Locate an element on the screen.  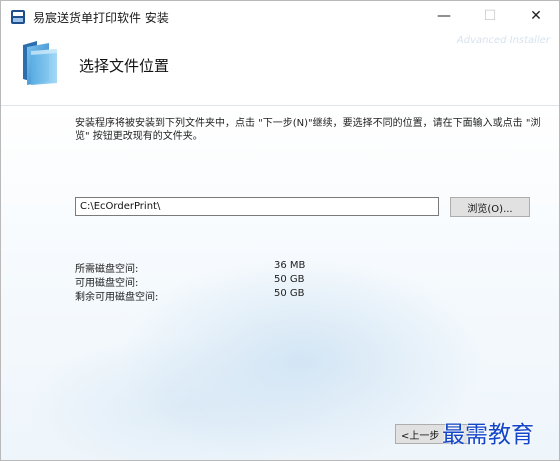
window-title: 易宸送货单打印软件 安装 is located at coordinates (101, 18).